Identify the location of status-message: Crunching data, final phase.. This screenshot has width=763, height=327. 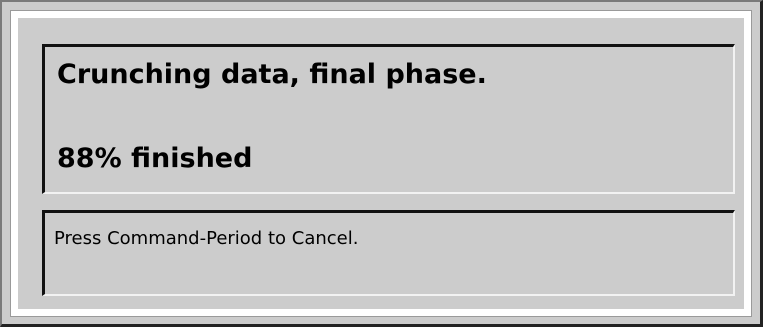
(272, 74).